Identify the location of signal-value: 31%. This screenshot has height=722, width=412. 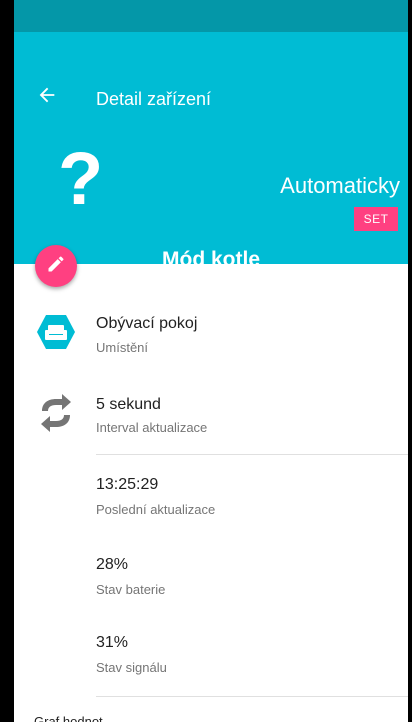
(112, 642).